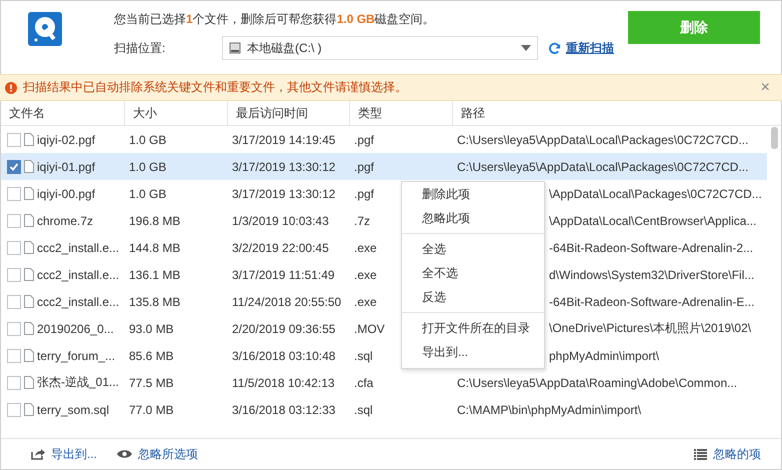 This screenshot has width=782, height=470. I want to click on disk-cleaner-icon, so click(45, 29).